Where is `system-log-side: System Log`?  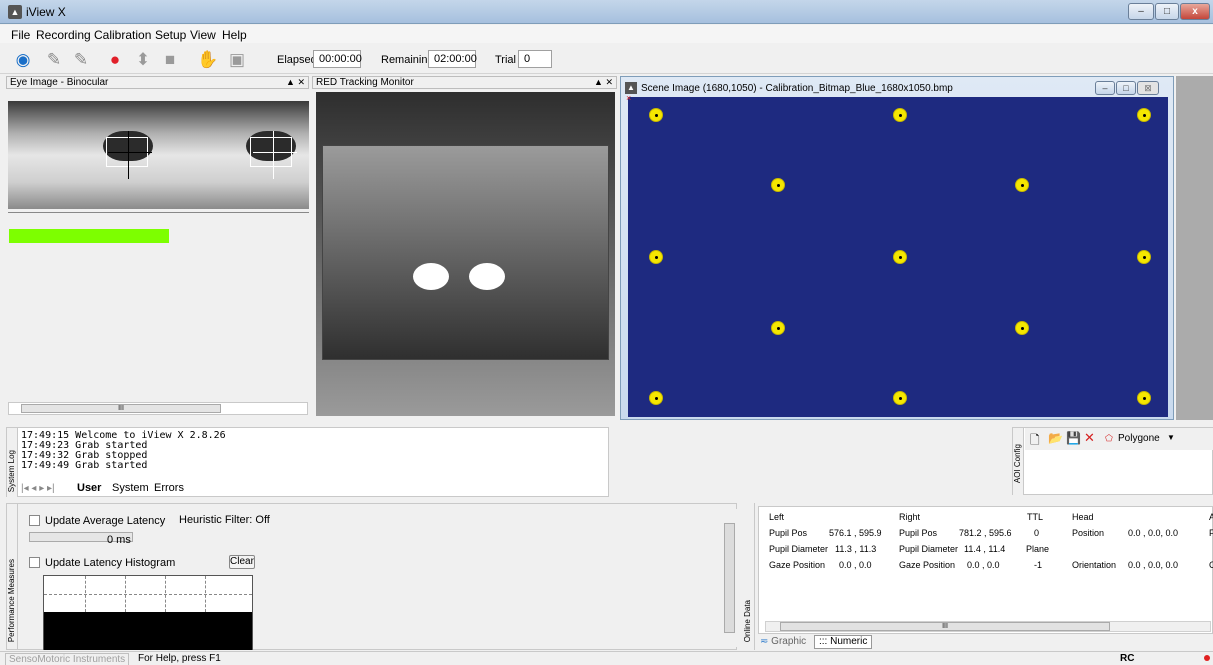
system-log-side: System Log is located at coordinates (12, 462).